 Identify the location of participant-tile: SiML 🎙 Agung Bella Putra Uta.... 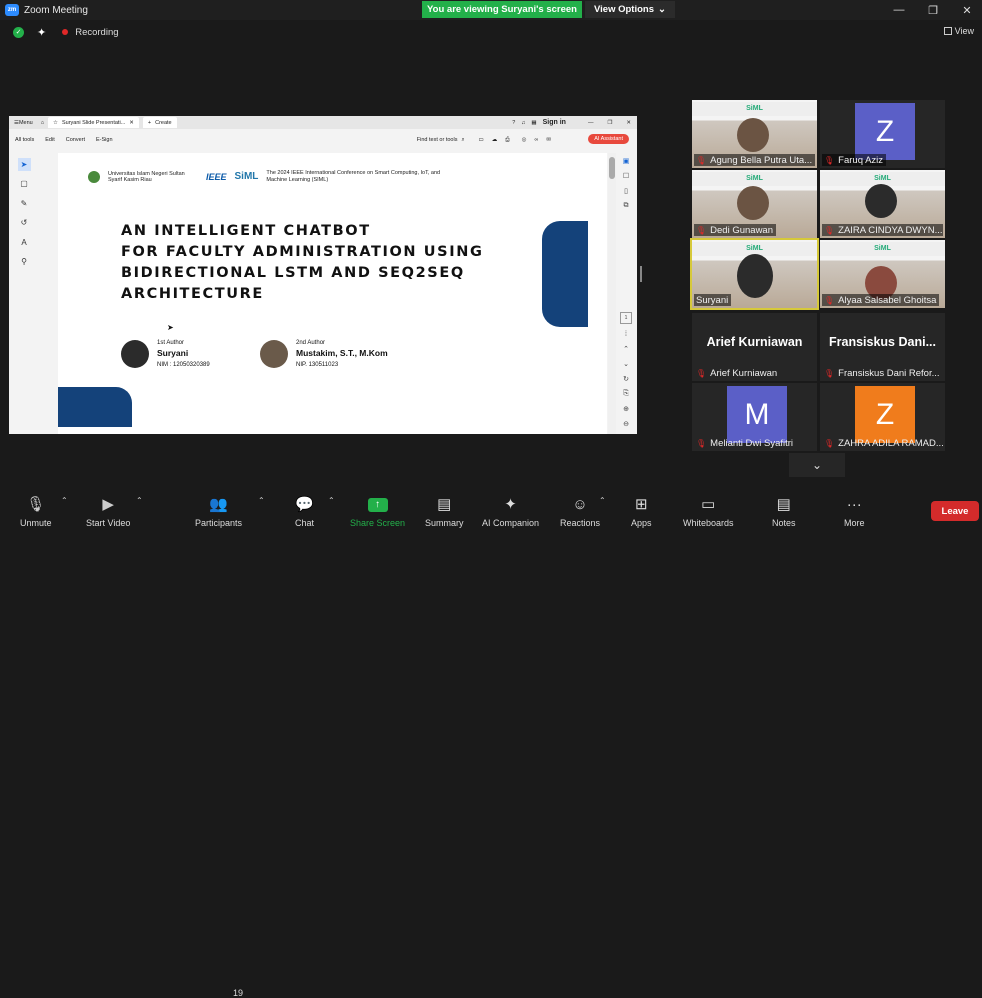
(754, 134).